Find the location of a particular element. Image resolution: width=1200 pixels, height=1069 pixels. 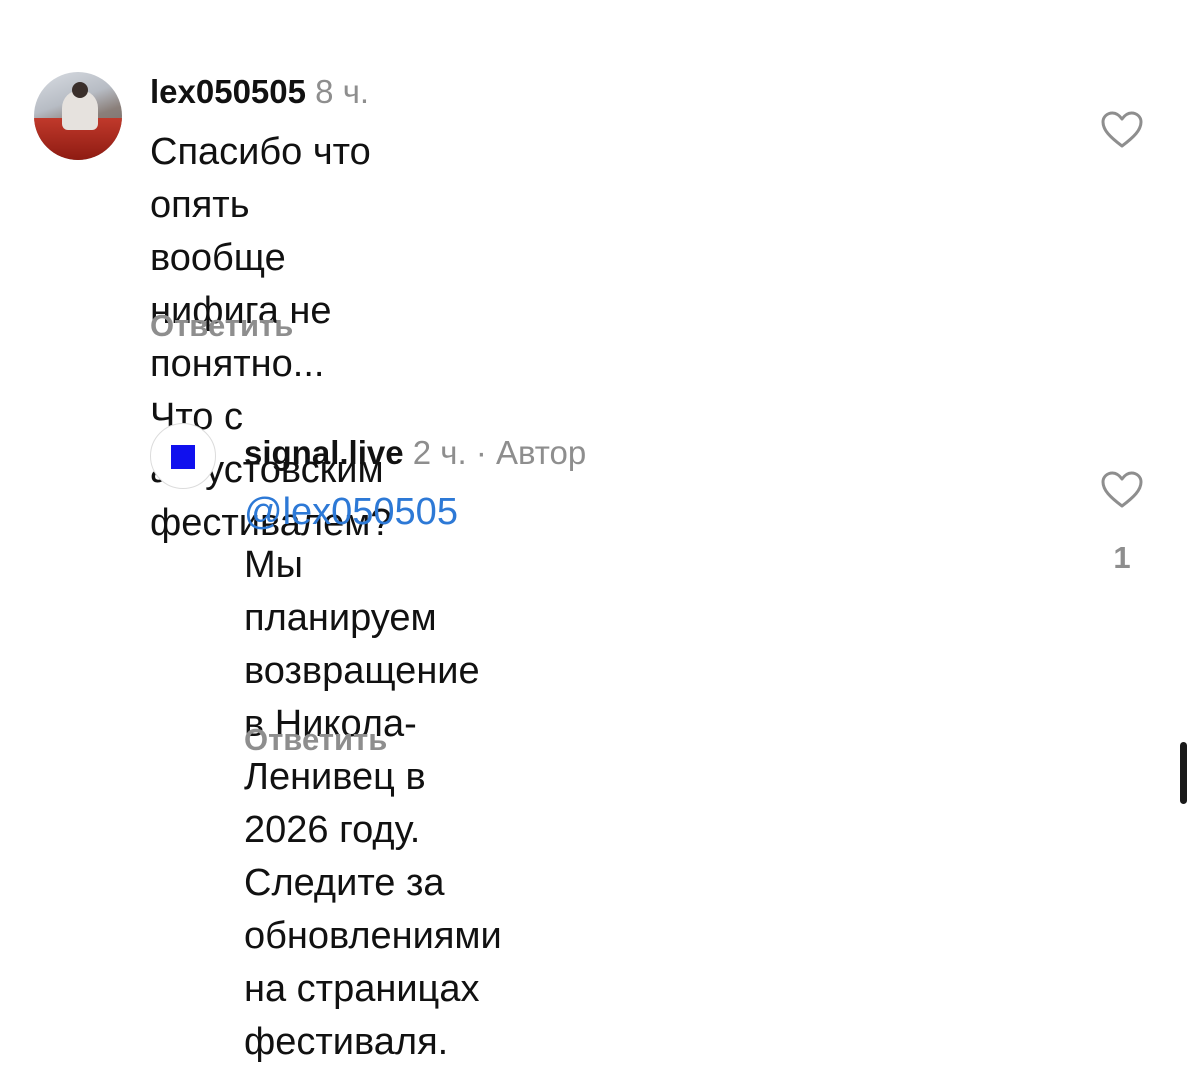

brand-logo-square is located at coordinates (183, 457).